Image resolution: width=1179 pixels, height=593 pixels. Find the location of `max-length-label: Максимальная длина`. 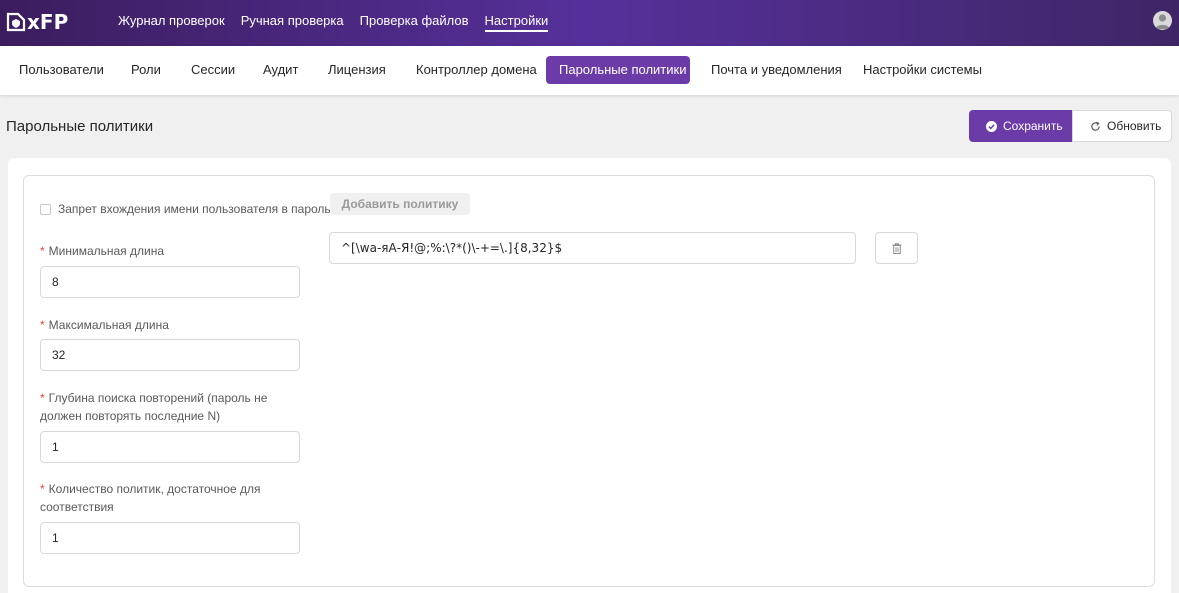

max-length-label: Максимальная длина is located at coordinates (108, 325).